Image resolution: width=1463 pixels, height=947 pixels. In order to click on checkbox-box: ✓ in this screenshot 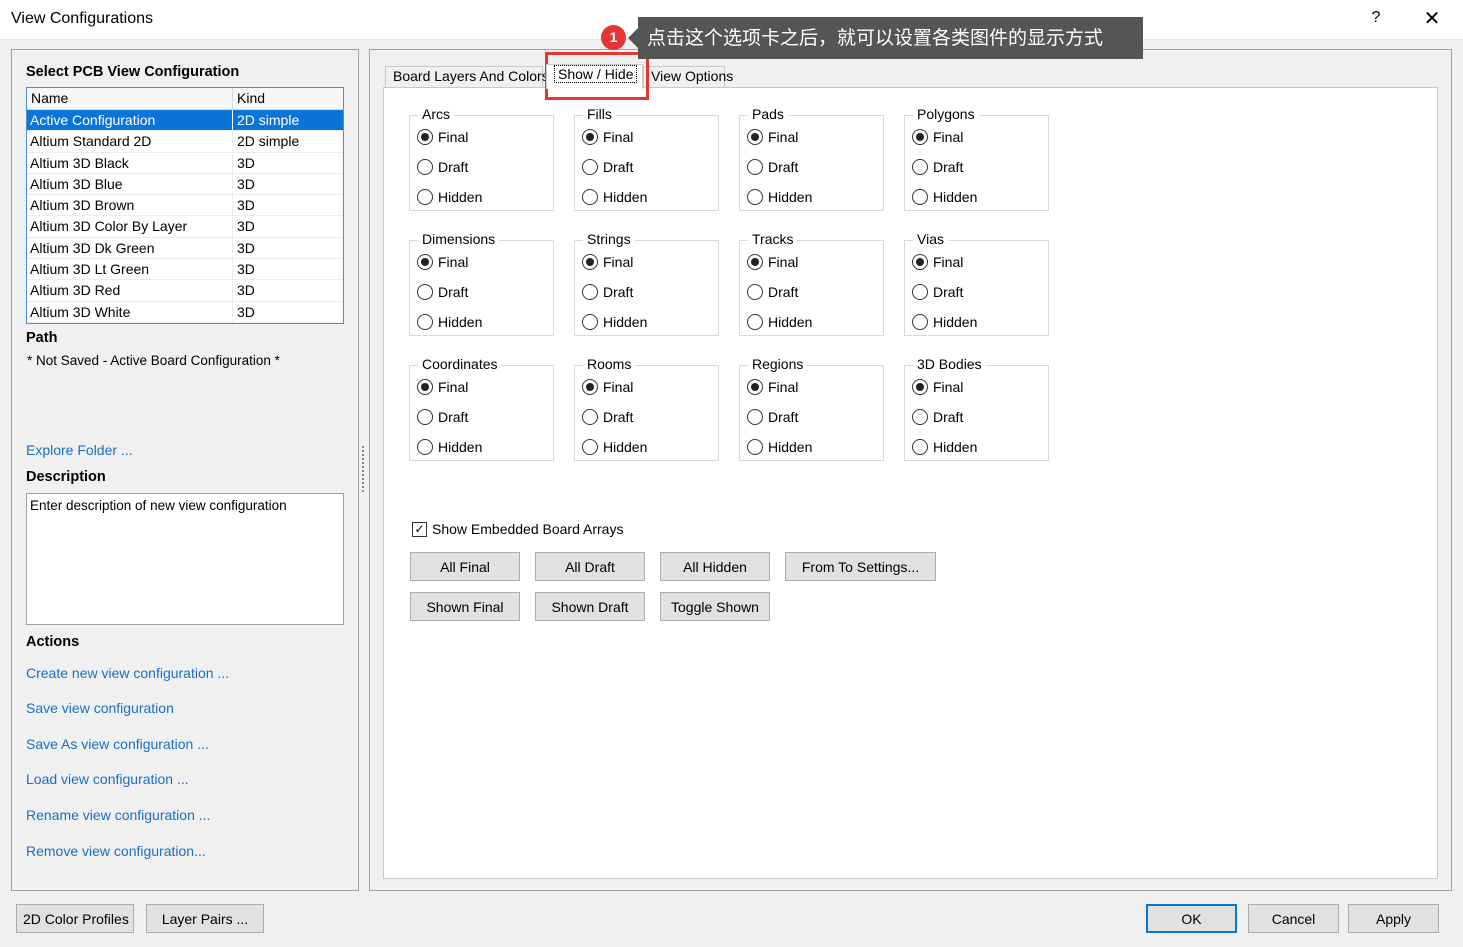, I will do `click(419, 529)`.